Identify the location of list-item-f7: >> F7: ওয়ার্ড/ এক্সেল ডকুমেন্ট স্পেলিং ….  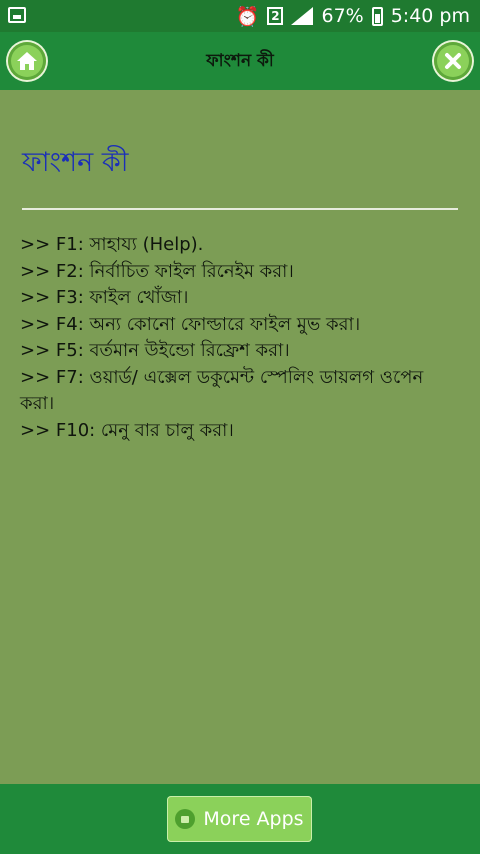
(222, 390).